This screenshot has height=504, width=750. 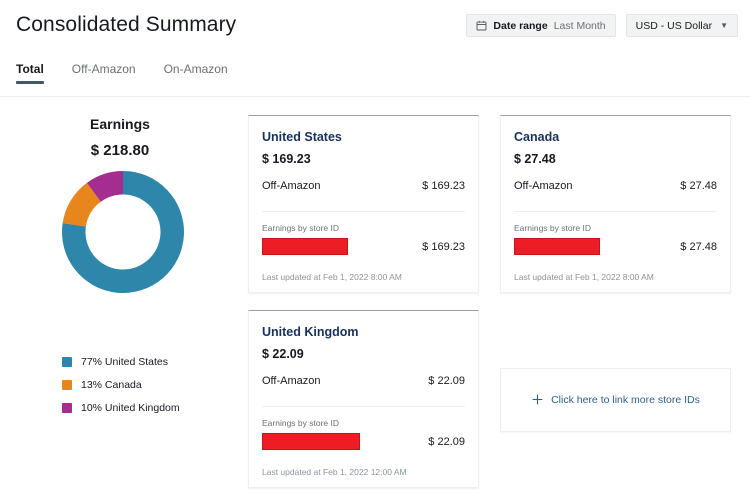 I want to click on tab-off-amazon: Off-Amazon, so click(x=104, y=73).